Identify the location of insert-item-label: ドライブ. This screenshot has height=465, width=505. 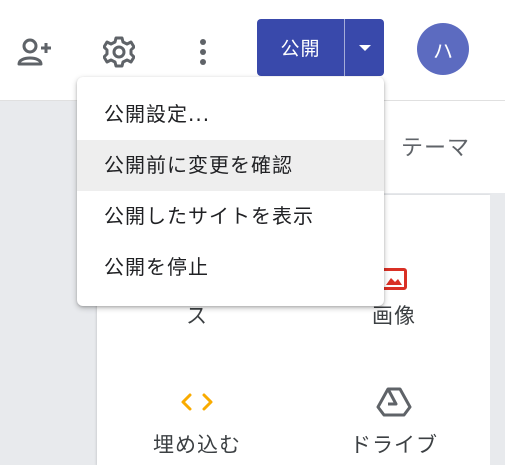
(394, 445).